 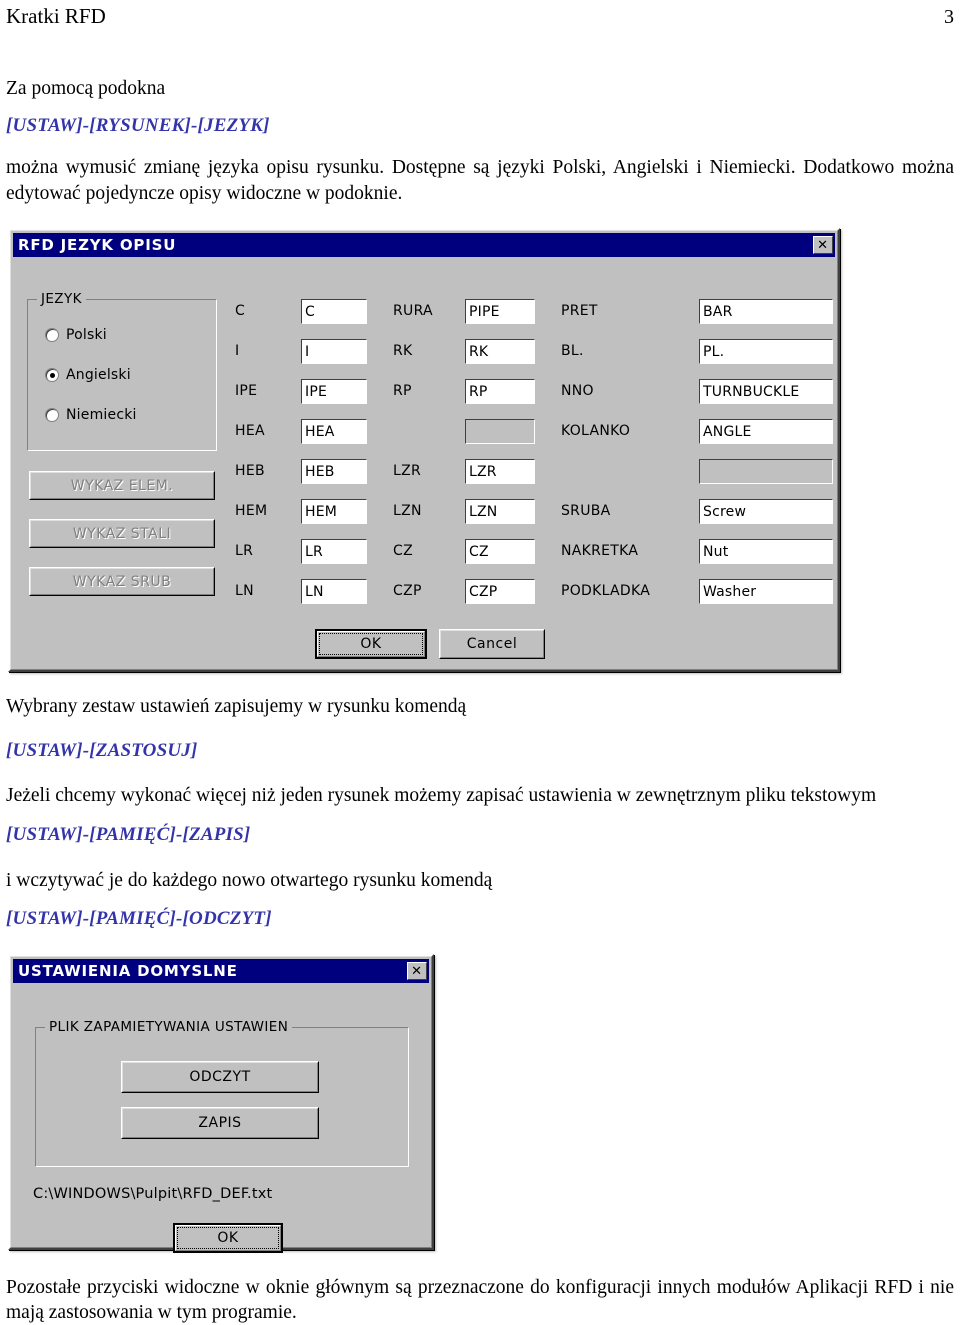 I want to click on edit-lzr: LZR, so click(x=500, y=471).